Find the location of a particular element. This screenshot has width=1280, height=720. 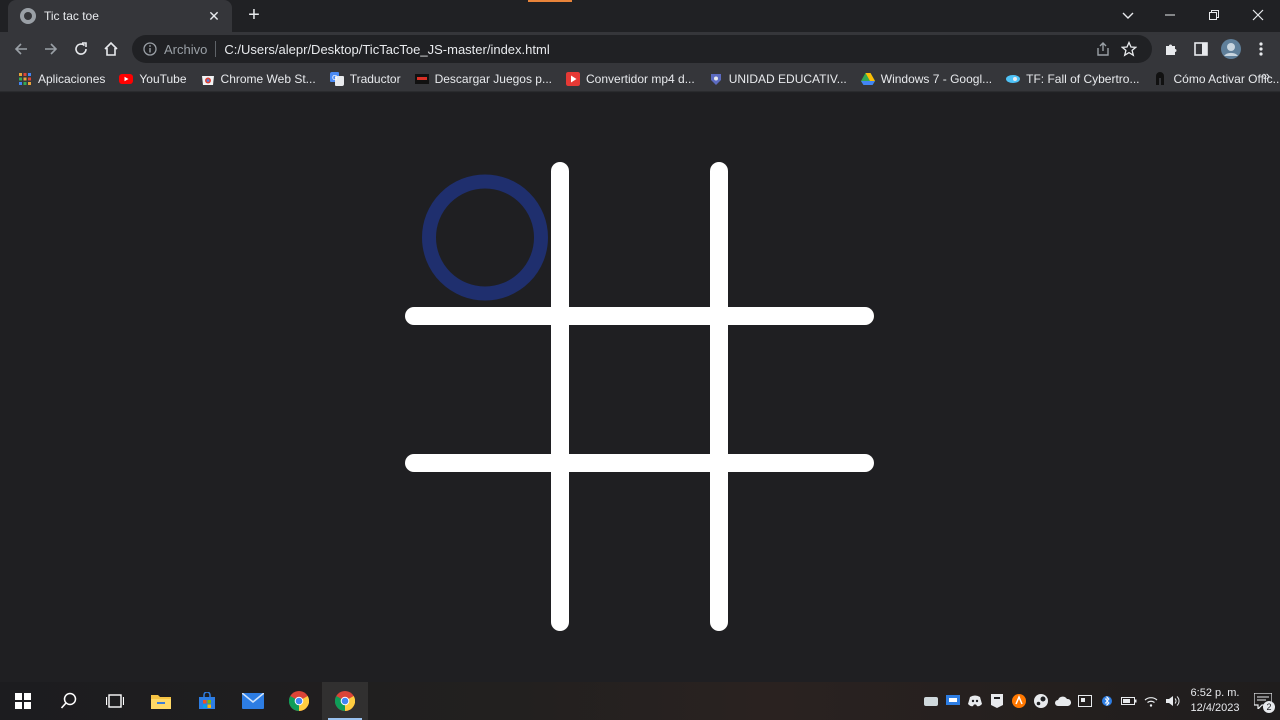

bookmark-aplicaciones: Aplicaciones is located at coordinates (61, 79).